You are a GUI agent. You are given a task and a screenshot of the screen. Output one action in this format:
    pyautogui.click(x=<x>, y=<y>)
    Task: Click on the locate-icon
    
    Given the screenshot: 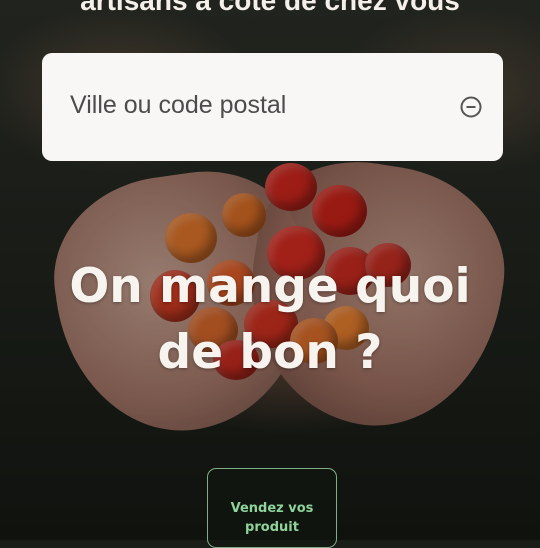 What is the action you would take?
    pyautogui.click(x=471, y=107)
    